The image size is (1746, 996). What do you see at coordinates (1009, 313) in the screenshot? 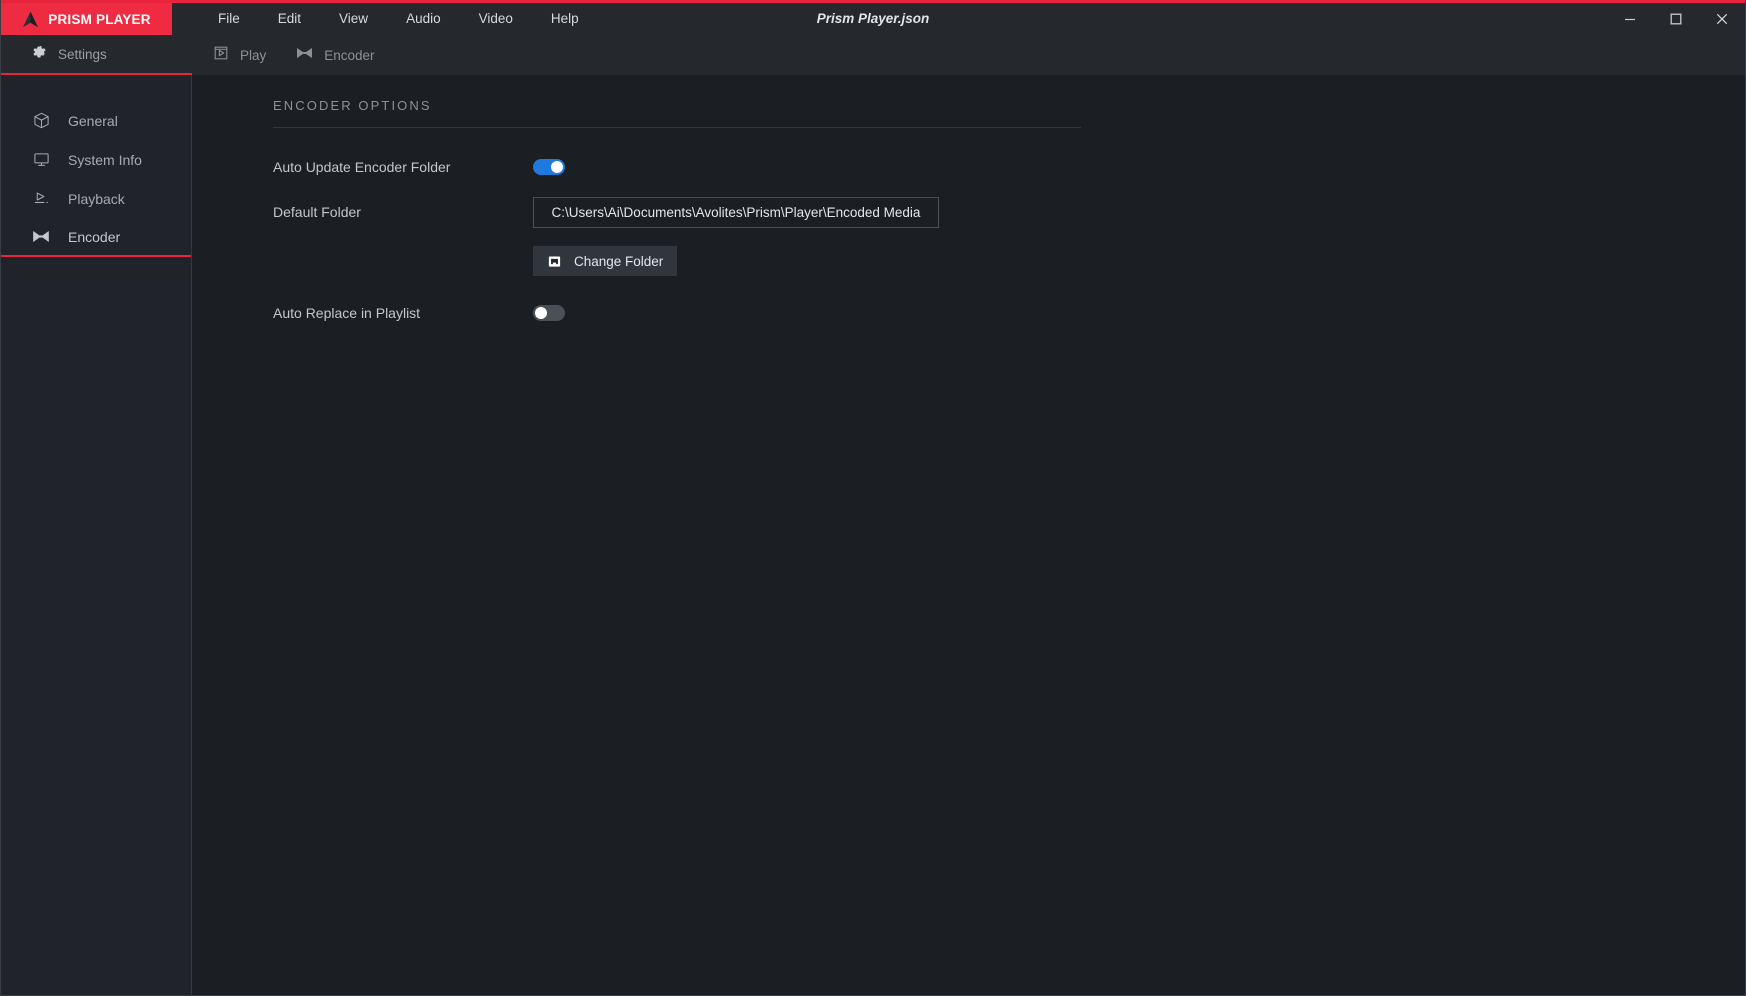
I see `row-auto-replace-in-playlist: Auto Replace in Playlist` at bounding box center [1009, 313].